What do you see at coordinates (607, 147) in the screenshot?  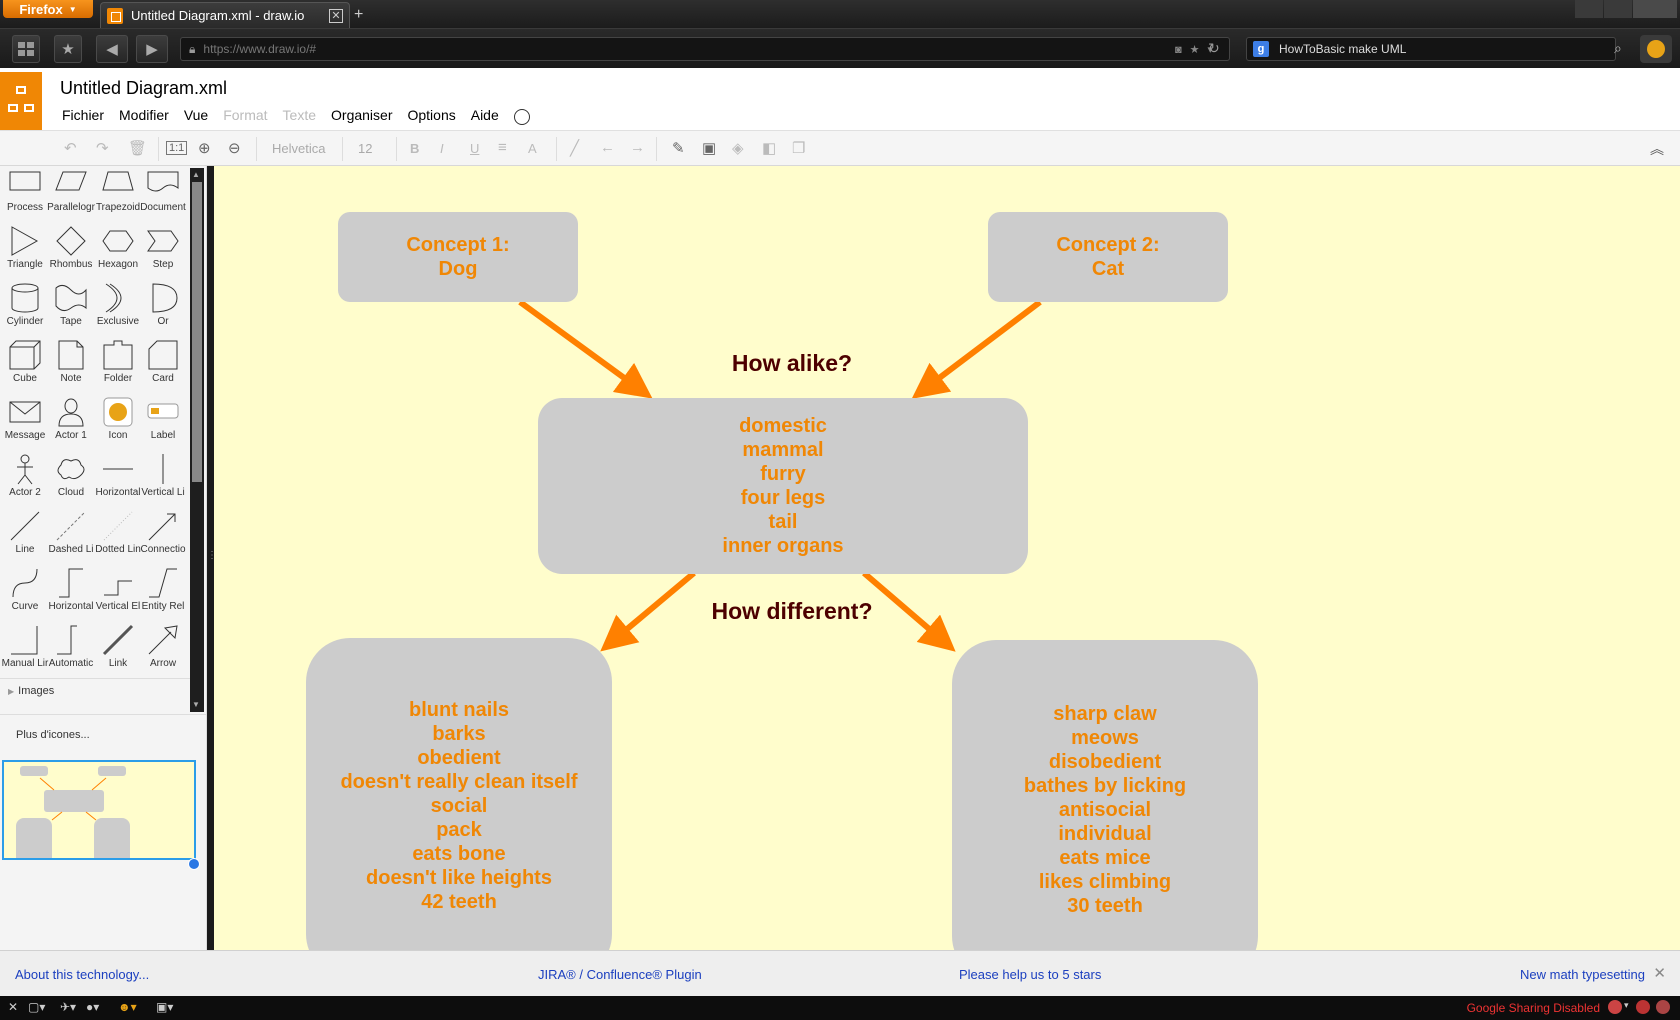 I see `line-start-icon: ←` at bounding box center [607, 147].